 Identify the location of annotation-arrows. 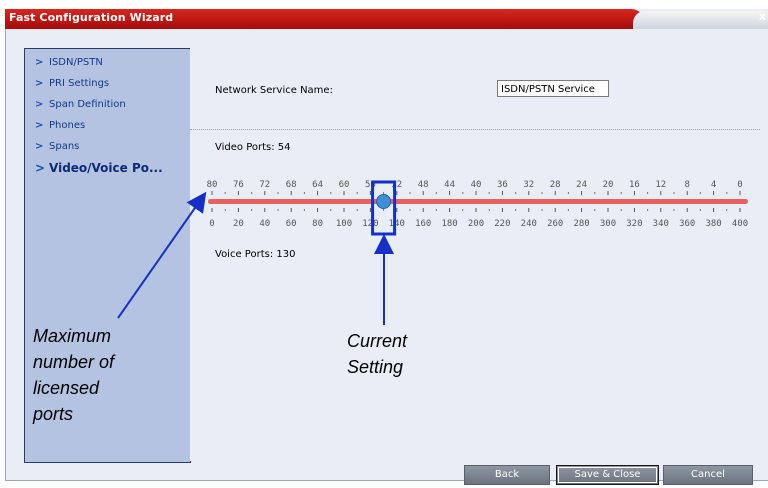
(255, 258).